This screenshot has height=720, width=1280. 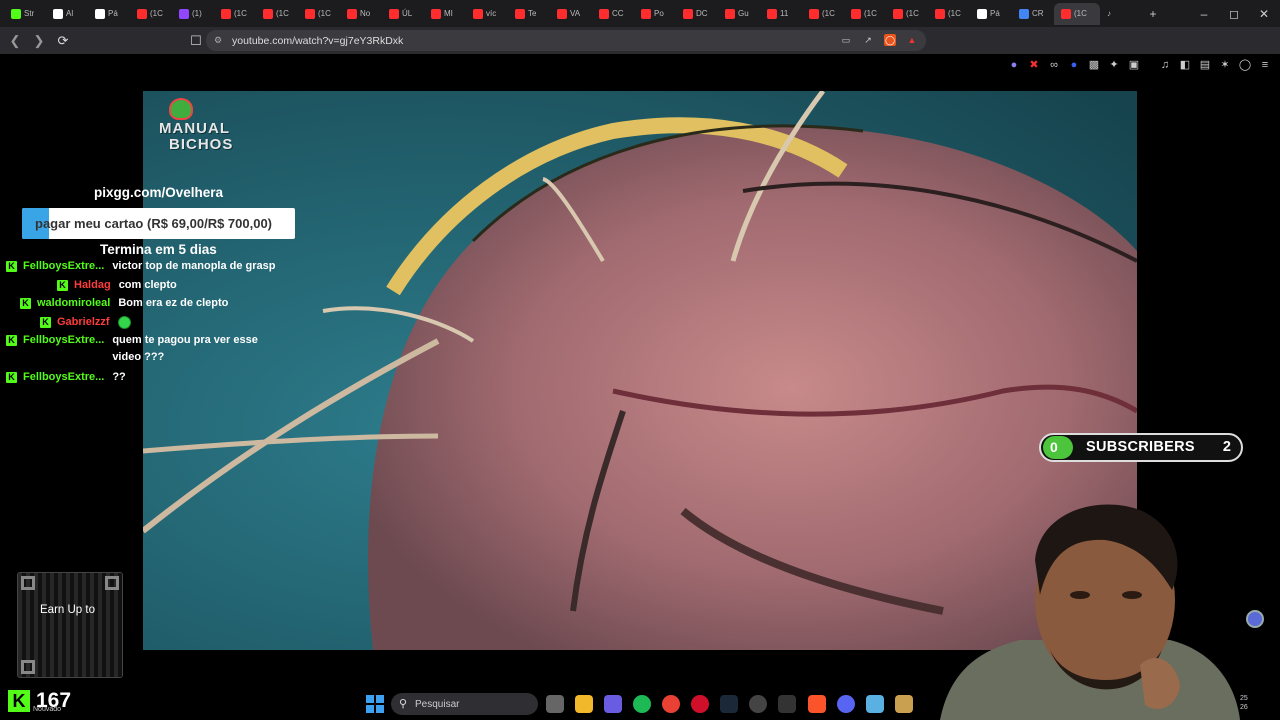 What do you see at coordinates (868, 40) in the screenshot?
I see `share-icon: ↗` at bounding box center [868, 40].